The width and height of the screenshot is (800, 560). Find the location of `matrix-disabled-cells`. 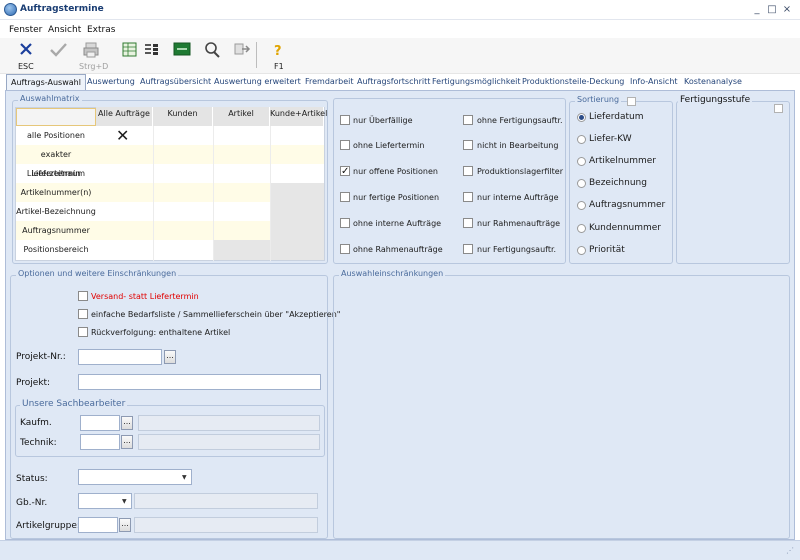

matrix-disabled-cells is located at coordinates (241, 250).